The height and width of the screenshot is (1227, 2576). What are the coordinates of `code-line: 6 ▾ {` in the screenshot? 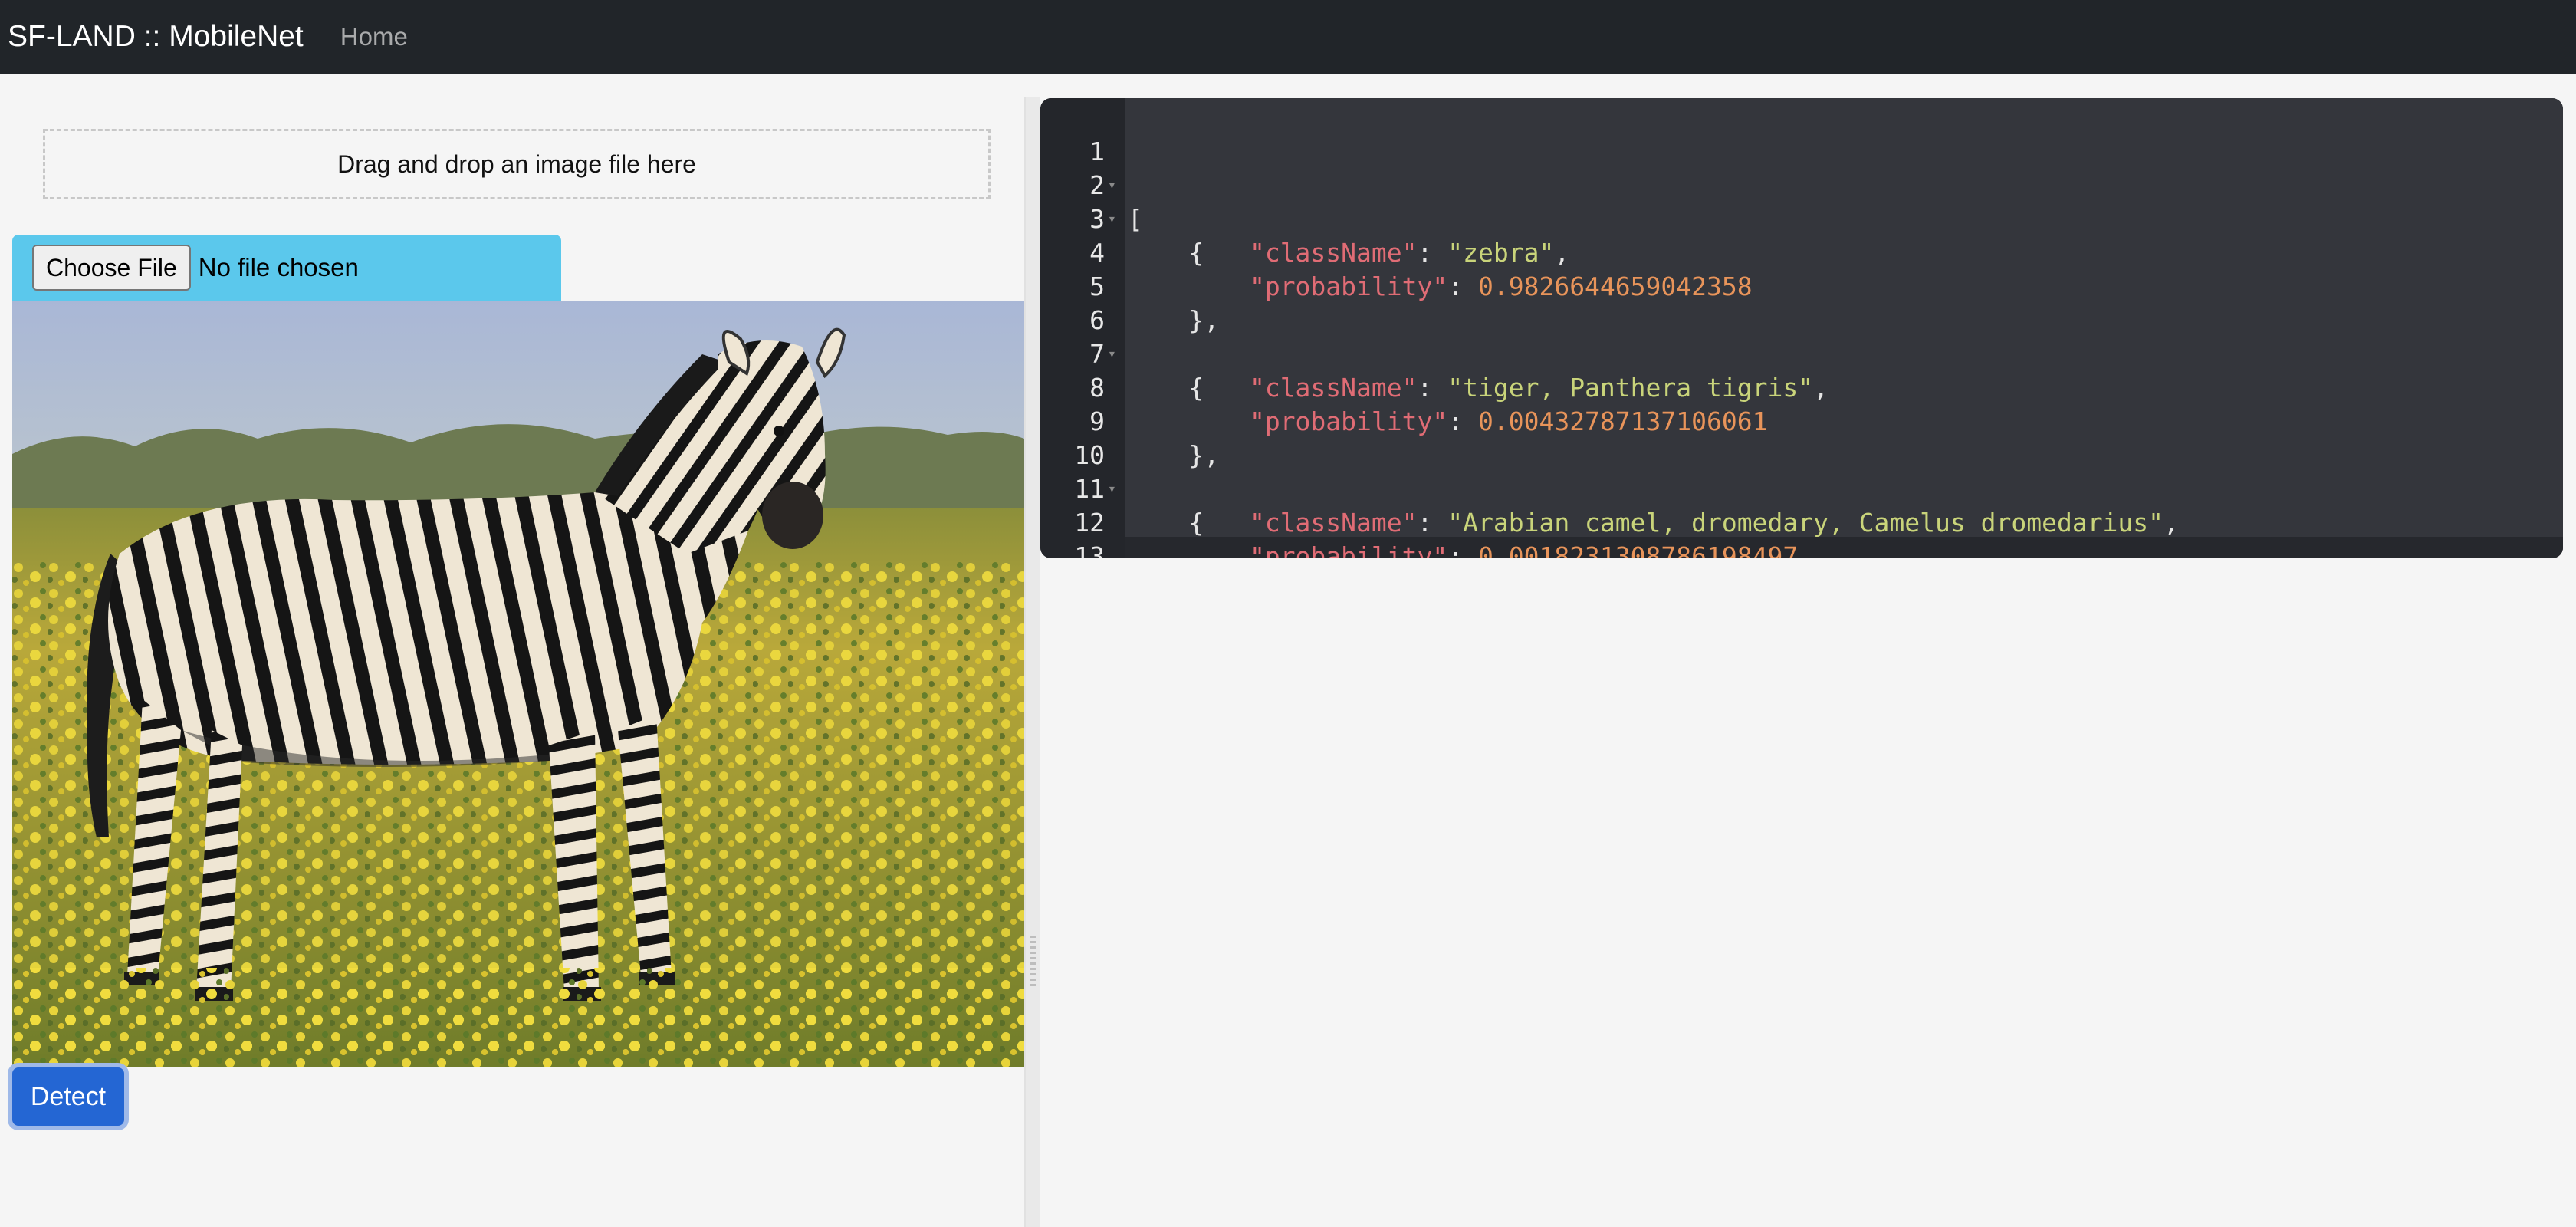 It's located at (1801, 336).